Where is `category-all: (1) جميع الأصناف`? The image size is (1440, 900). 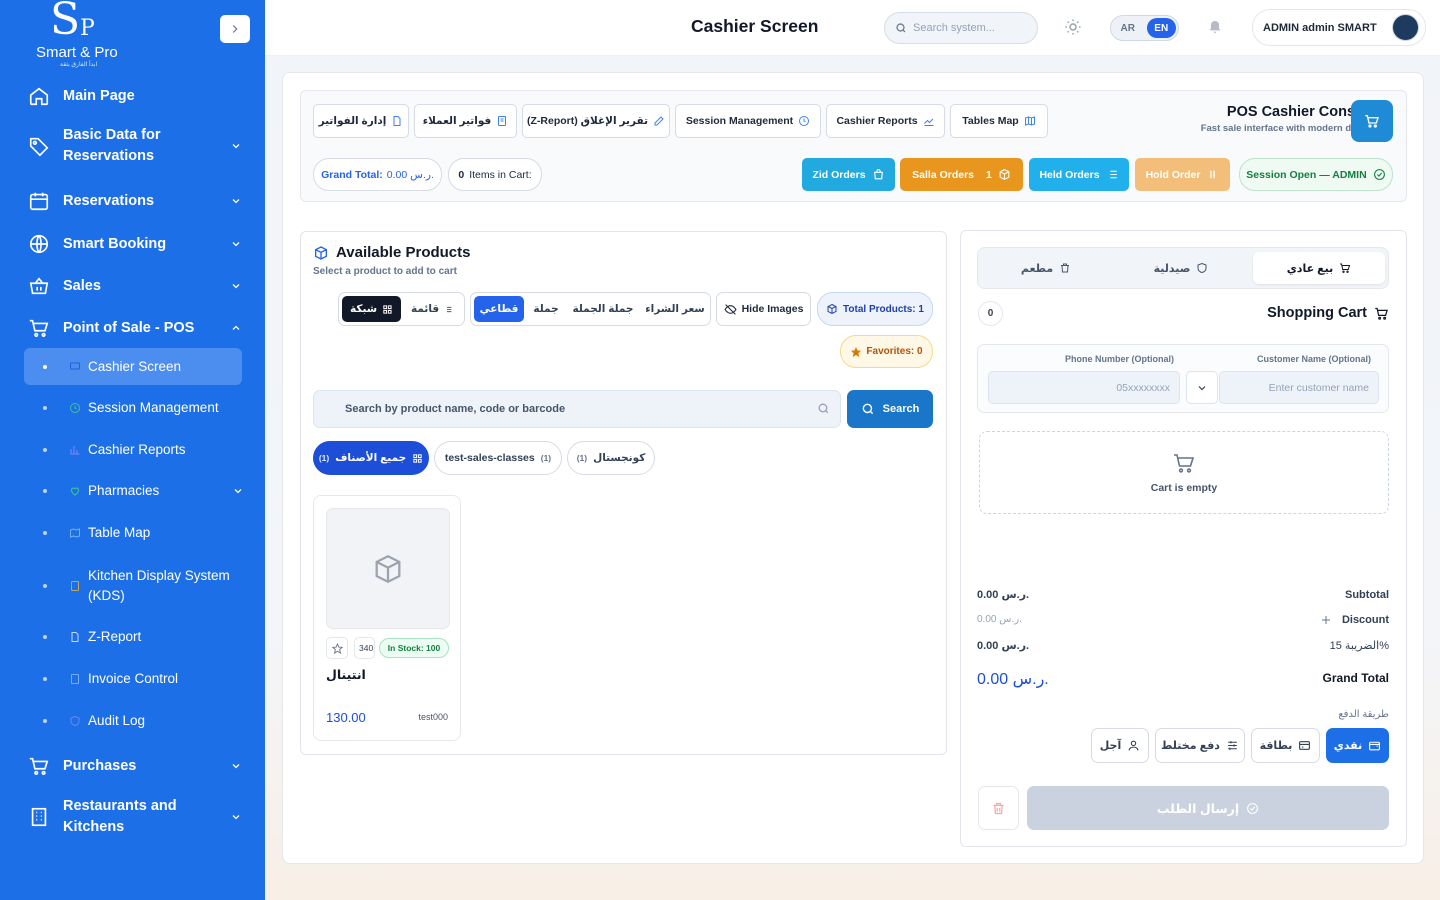 category-all: (1) جميع الأصناف is located at coordinates (371, 458).